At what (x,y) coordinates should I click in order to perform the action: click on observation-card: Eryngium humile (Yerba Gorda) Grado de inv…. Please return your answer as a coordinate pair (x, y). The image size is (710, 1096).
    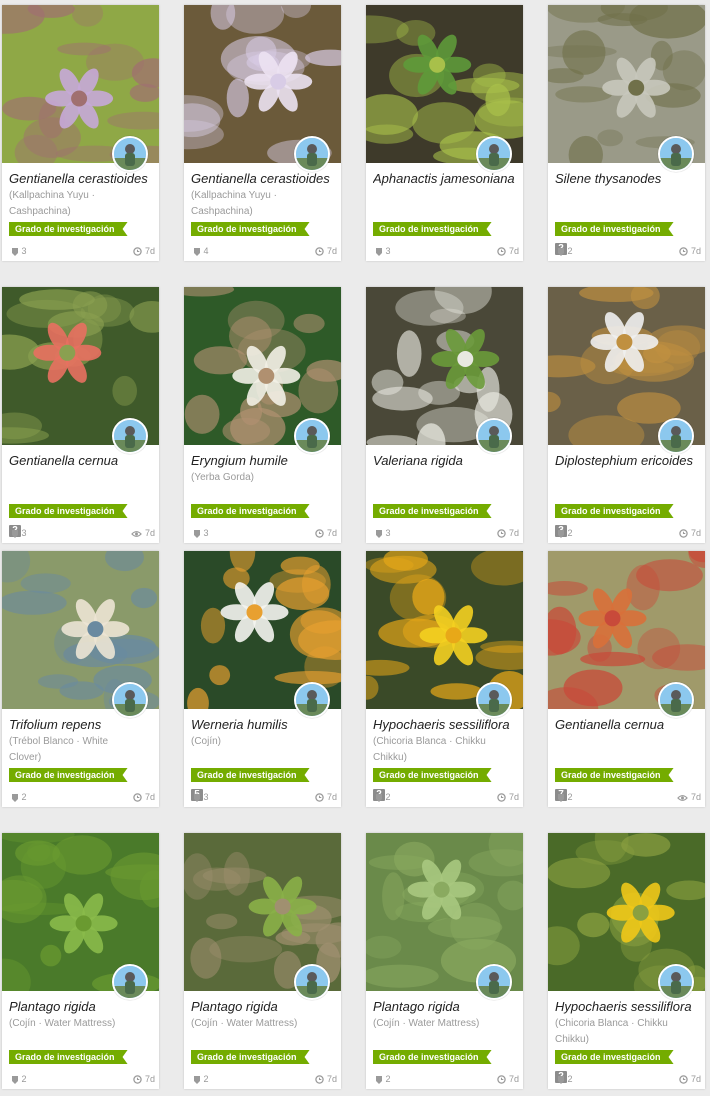
    Looking at the image, I should click on (262, 415).